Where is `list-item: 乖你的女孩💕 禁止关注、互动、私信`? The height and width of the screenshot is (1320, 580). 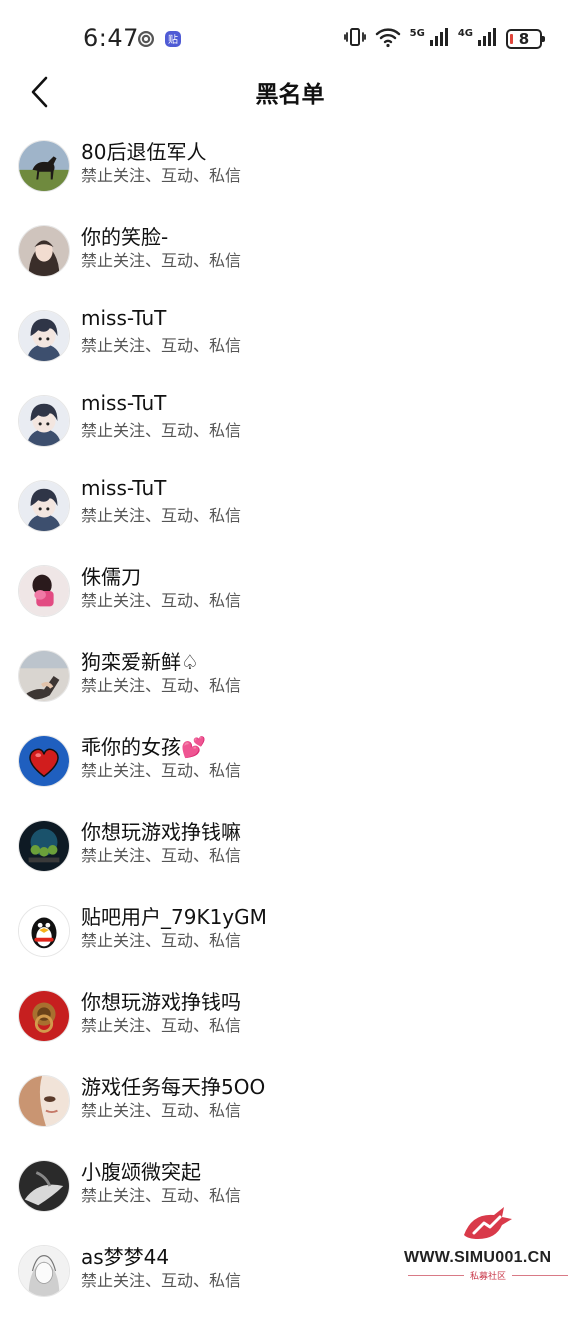 list-item: 乖你的女孩💕 禁止关注、互动、私信 is located at coordinates (290, 767).